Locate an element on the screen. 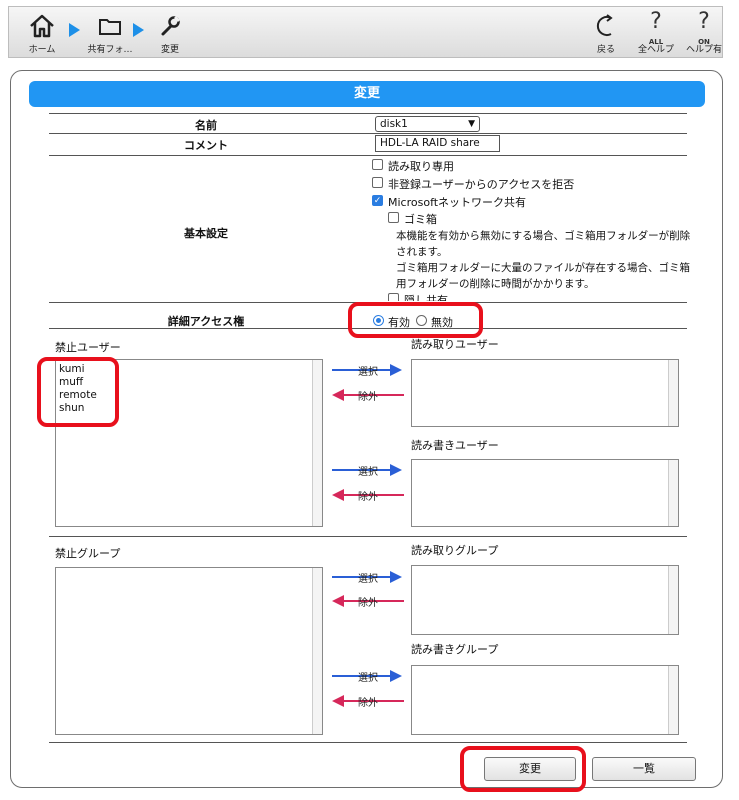  remove-rw-user-button: 除外 is located at coordinates (368, 495).